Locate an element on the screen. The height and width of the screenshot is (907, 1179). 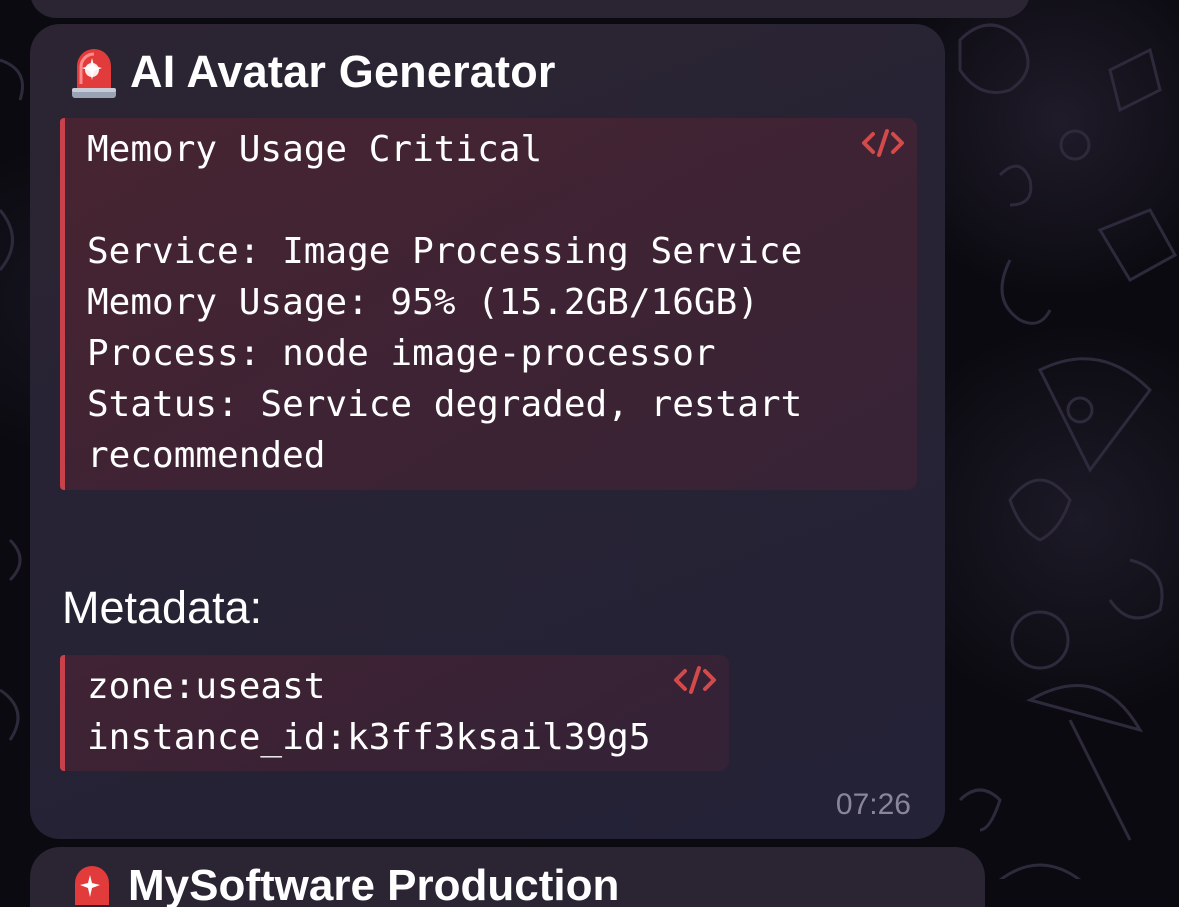
metadata-code-block: zone:useast instance_id:k3ff3ksail39g5 is located at coordinates (394, 713).